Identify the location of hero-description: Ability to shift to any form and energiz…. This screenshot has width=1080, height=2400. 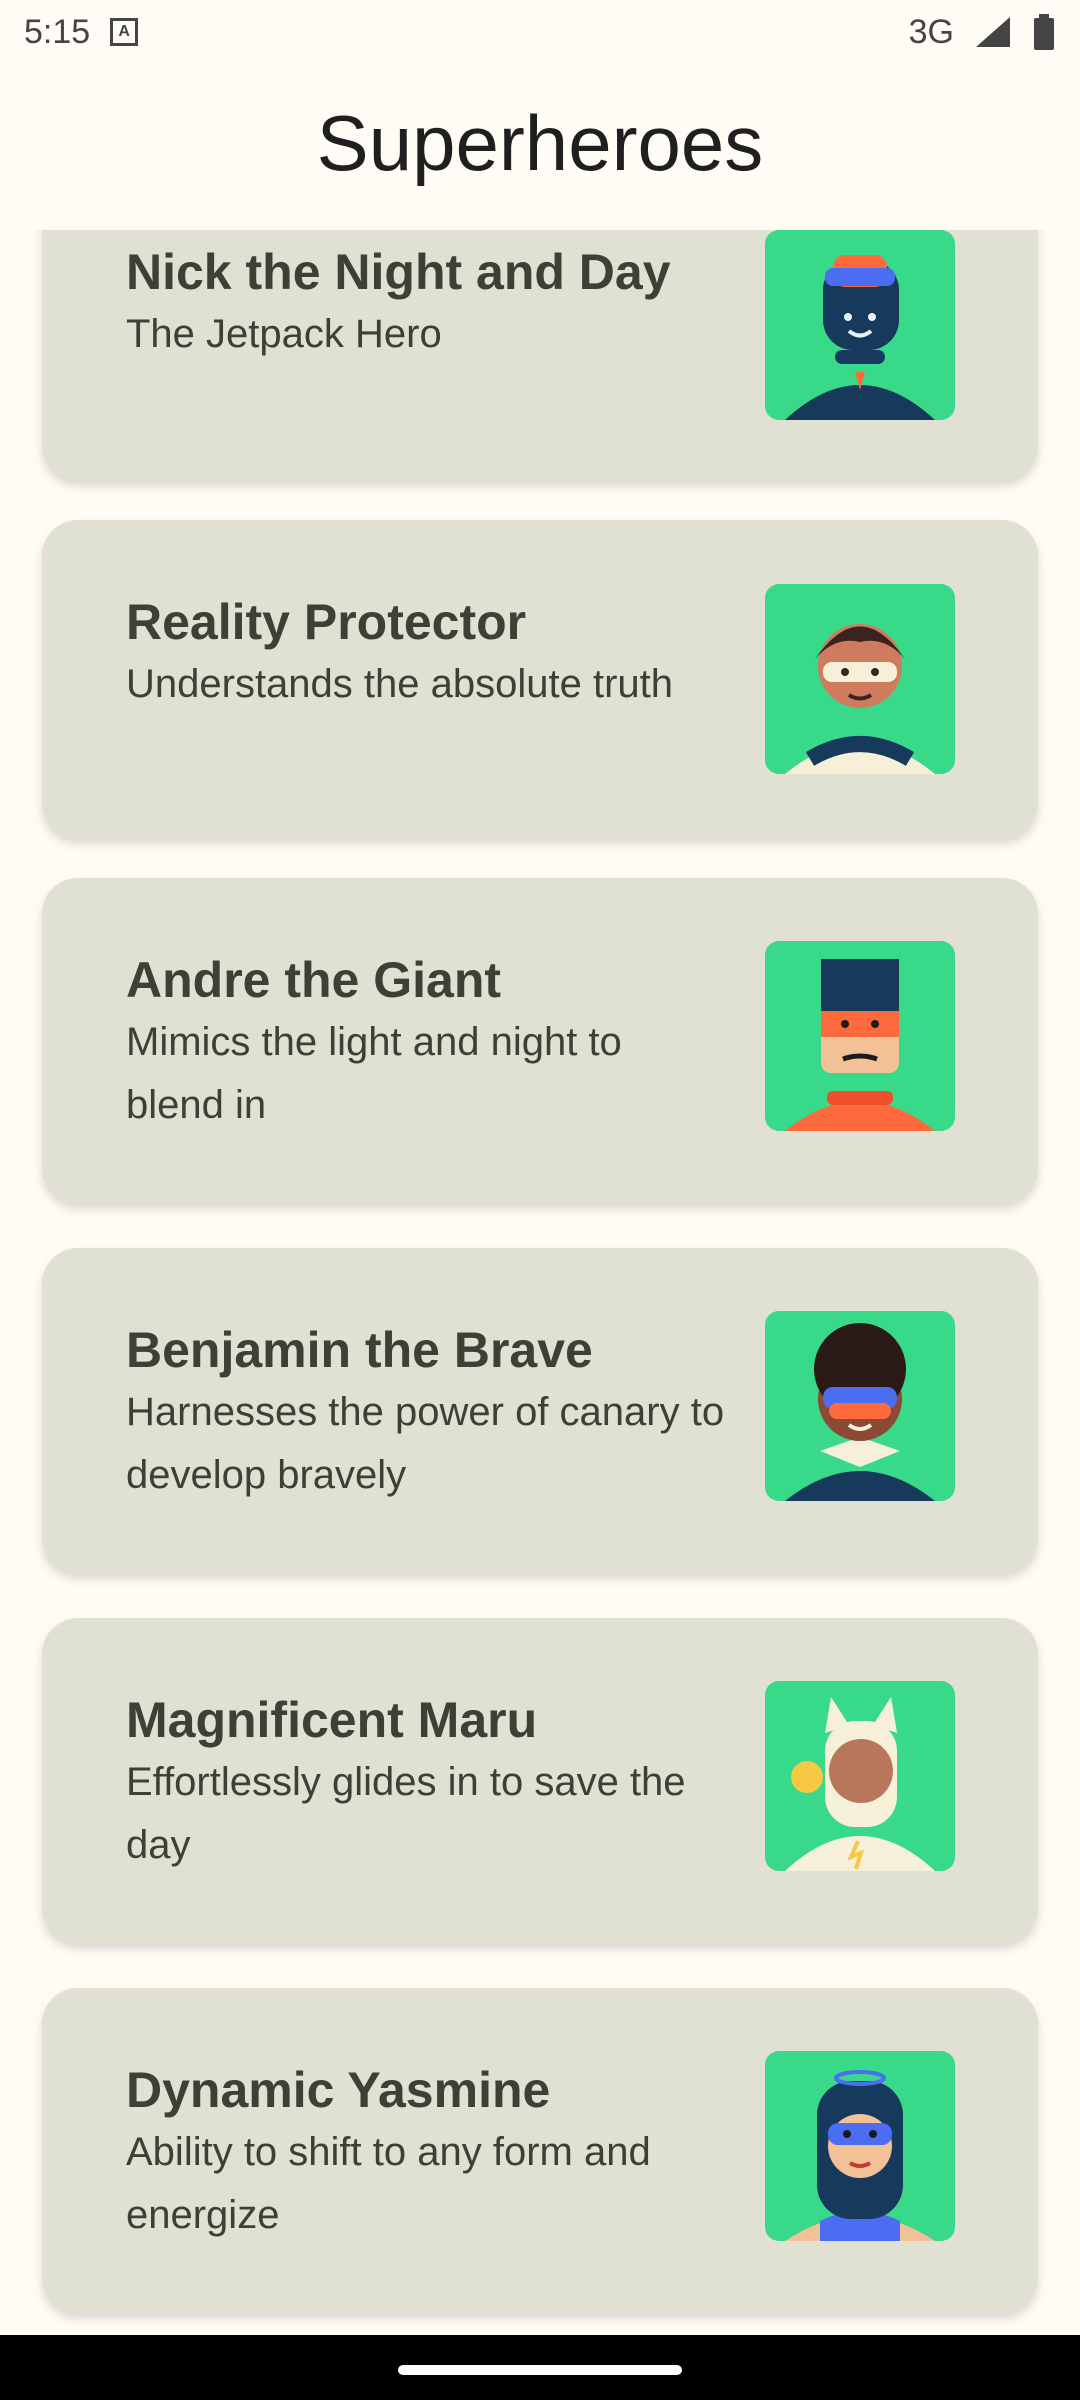
(388, 2183).